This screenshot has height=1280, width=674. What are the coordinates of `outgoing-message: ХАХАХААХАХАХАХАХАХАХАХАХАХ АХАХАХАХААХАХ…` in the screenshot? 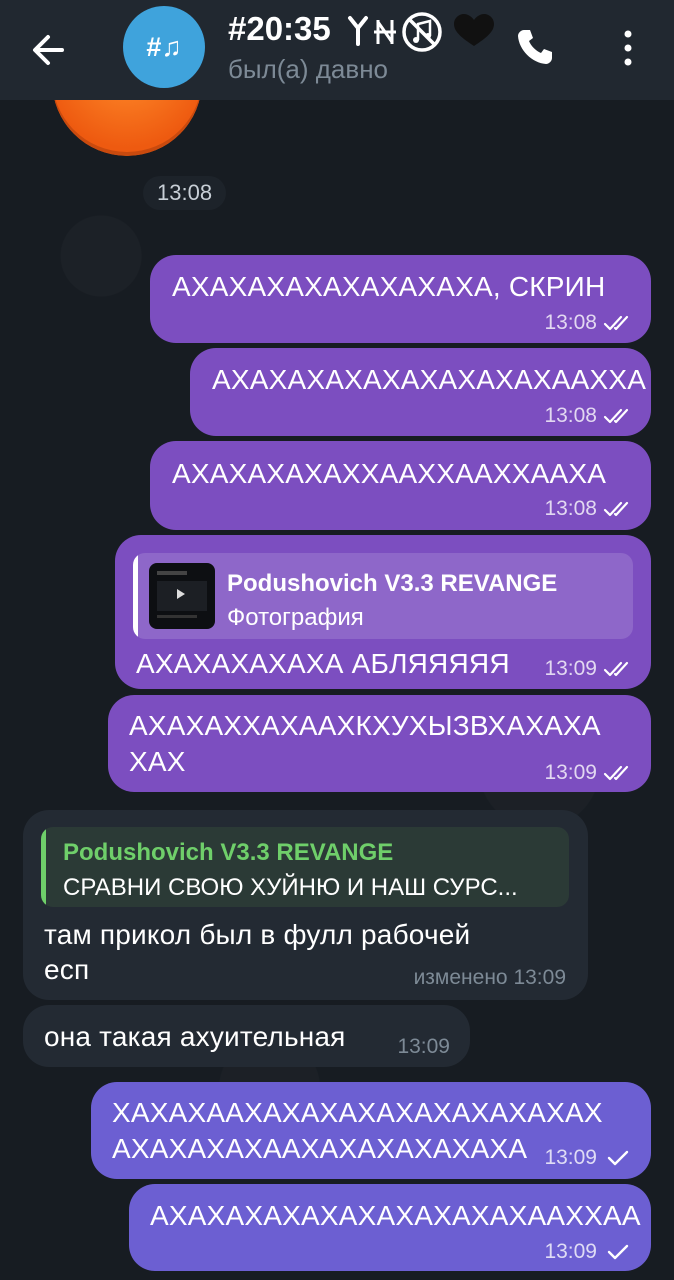 It's located at (371, 1130).